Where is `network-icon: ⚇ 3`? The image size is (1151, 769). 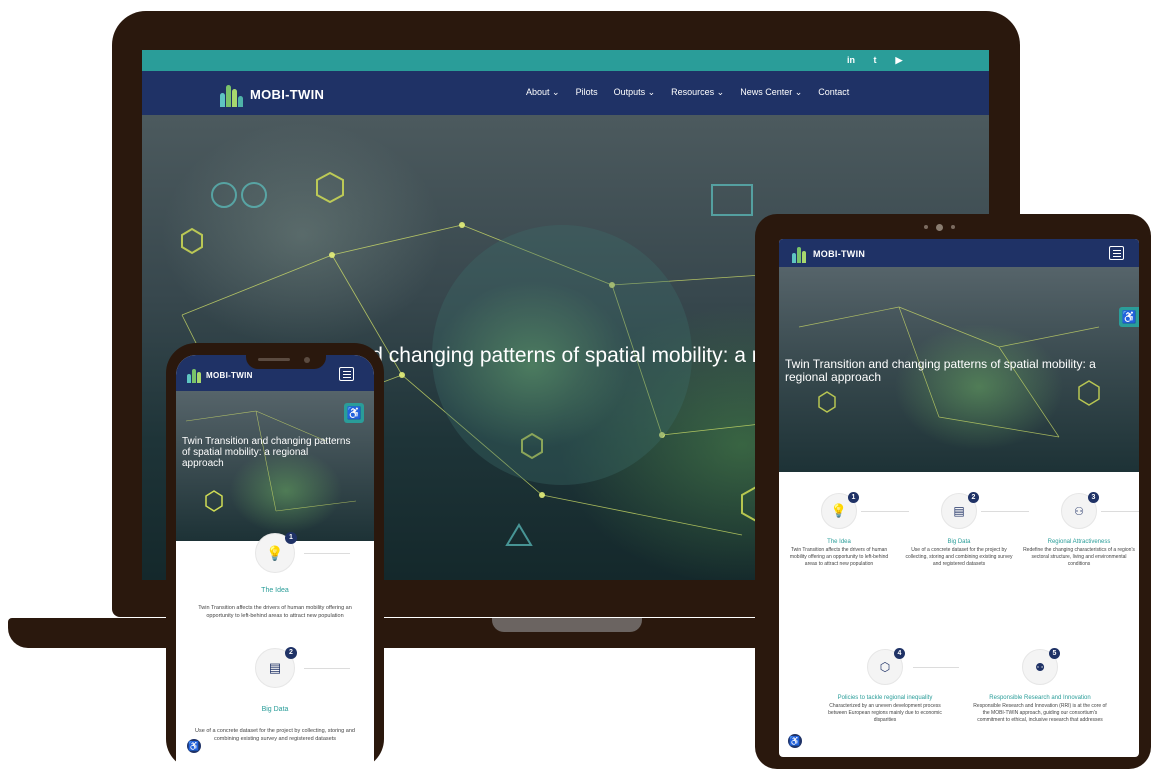
network-icon: ⚇ 3 is located at coordinates (1080, 510).